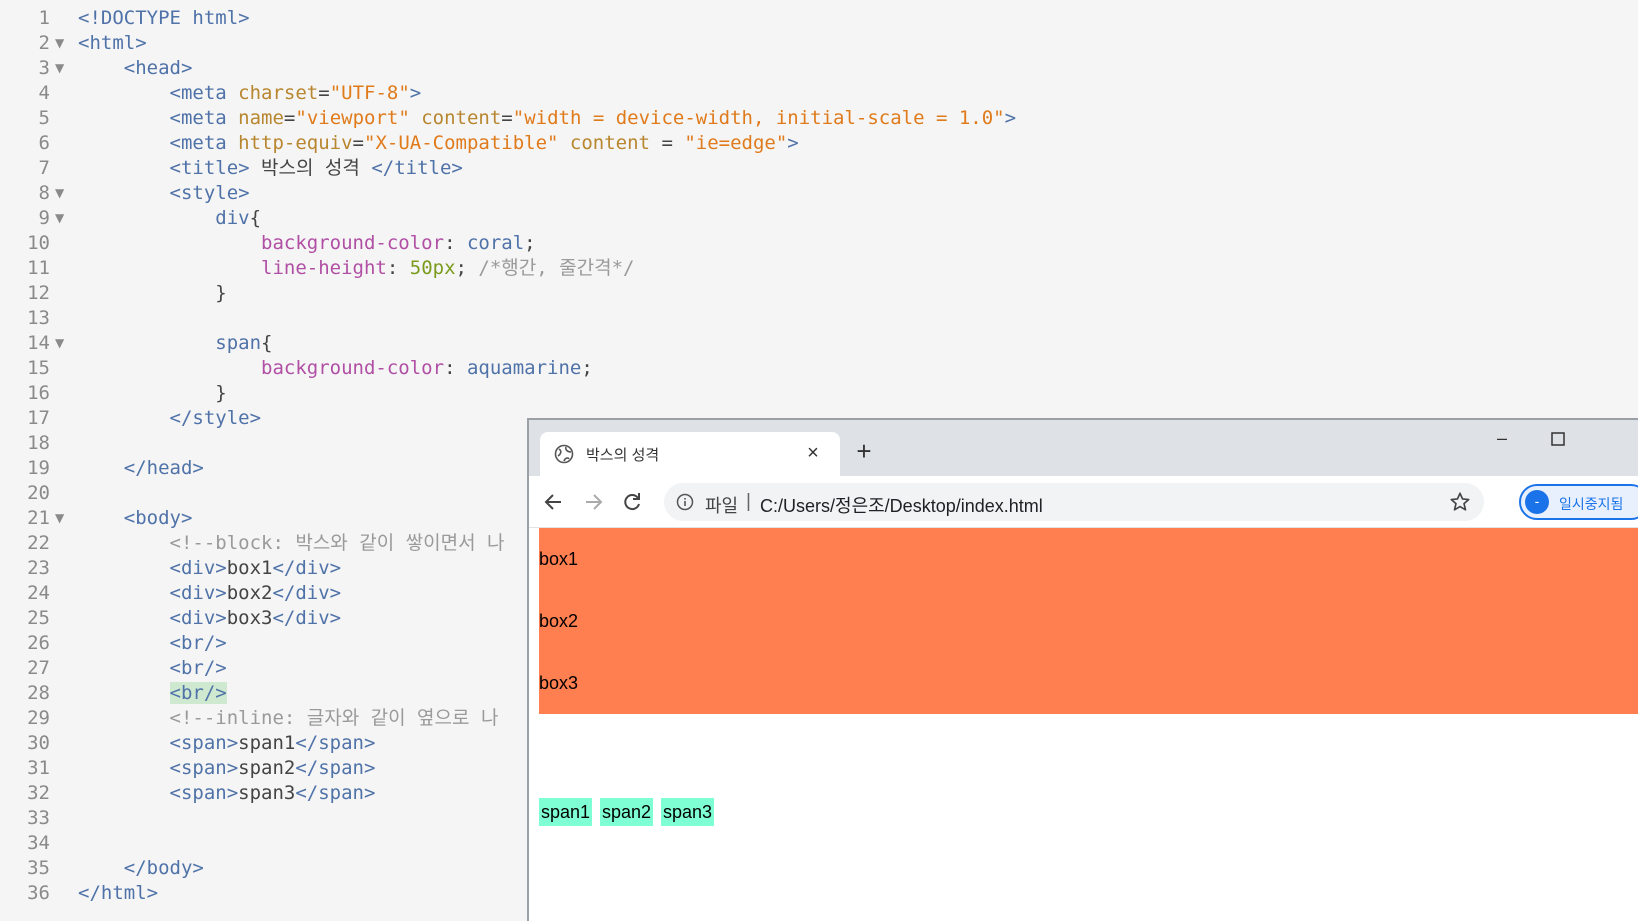 This screenshot has height=921, width=1638. I want to click on code-line: 12 }, so click(819, 293).